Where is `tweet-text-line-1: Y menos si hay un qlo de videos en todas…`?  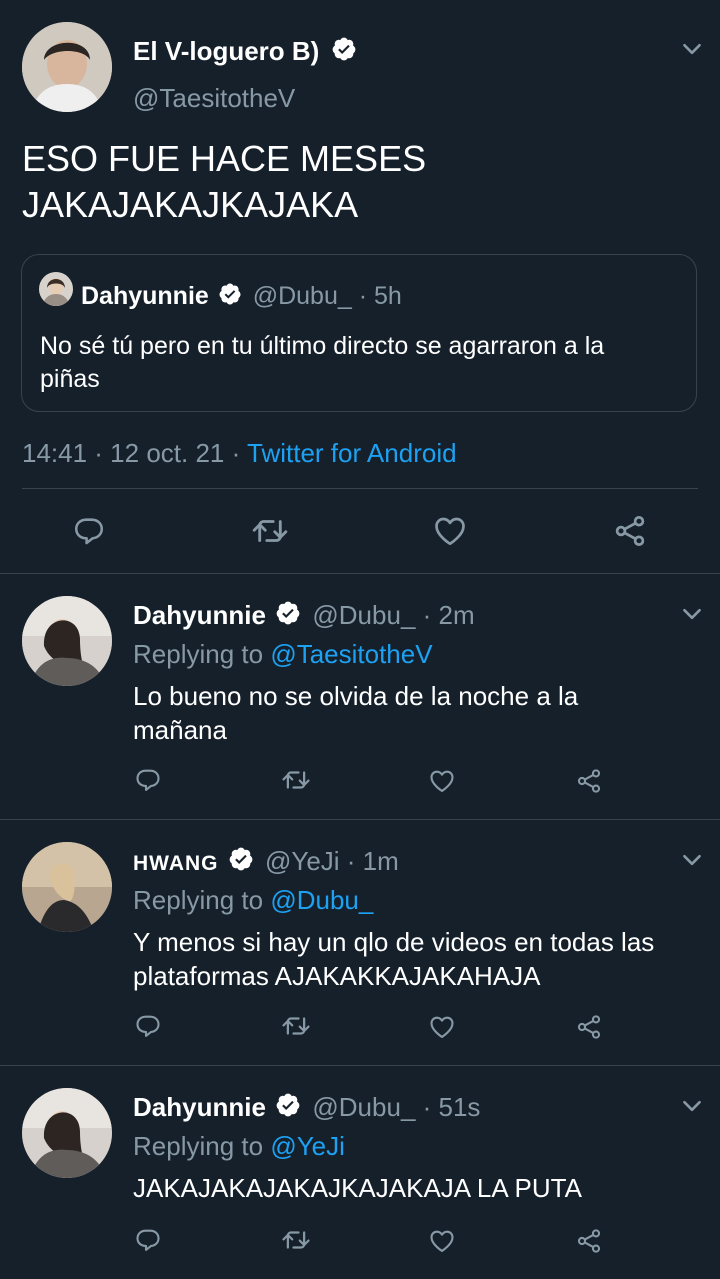 tweet-text-line-1: Y menos si hay un qlo de videos en todas… is located at coordinates (394, 942).